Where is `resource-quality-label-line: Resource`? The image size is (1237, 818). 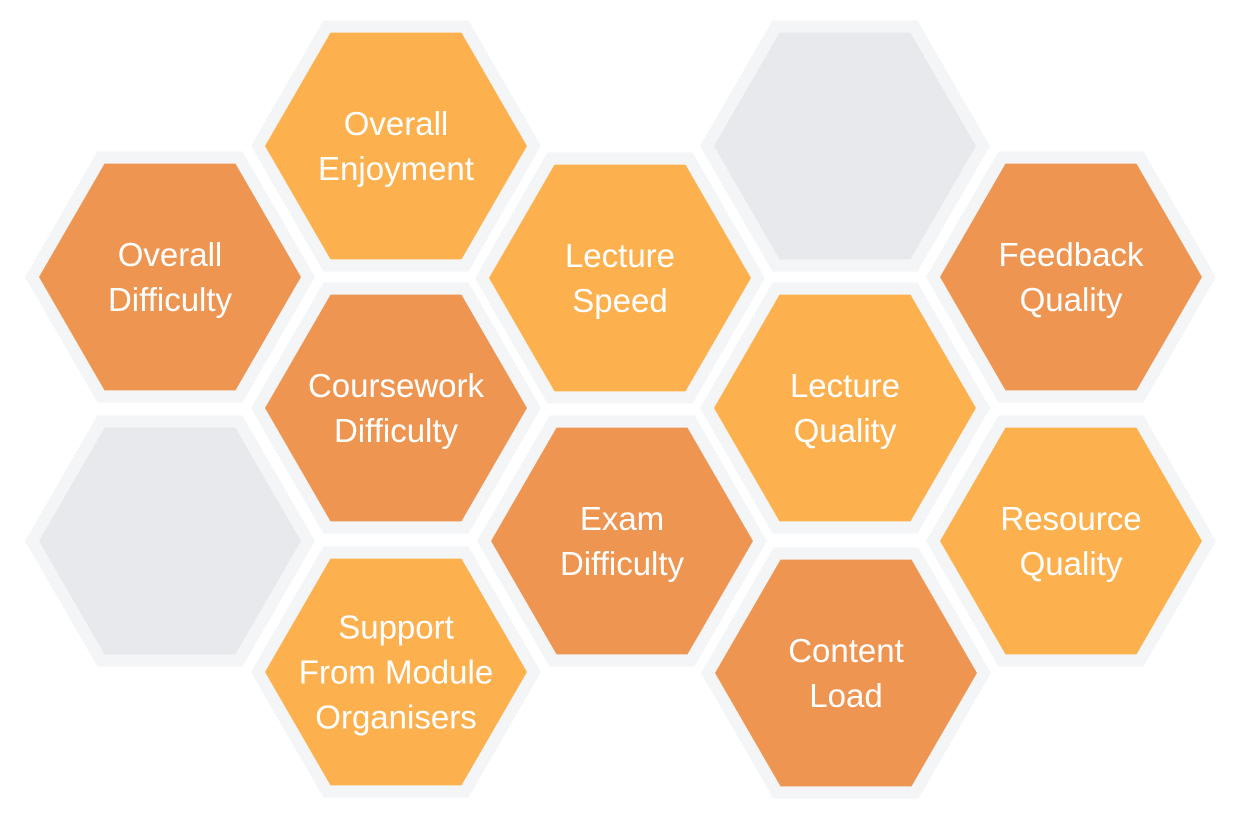 resource-quality-label-line: Resource is located at coordinates (1070, 518).